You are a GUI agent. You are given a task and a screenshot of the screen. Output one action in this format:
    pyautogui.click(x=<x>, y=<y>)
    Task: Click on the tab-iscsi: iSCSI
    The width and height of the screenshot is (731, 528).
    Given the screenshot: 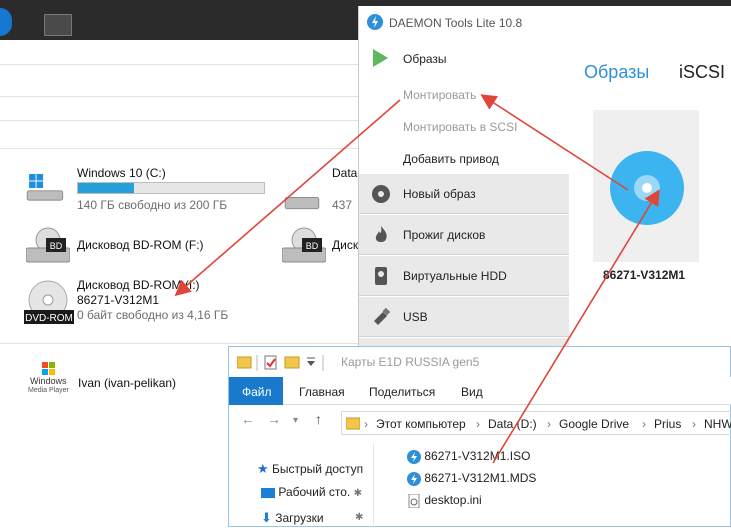 What is the action you would take?
    pyautogui.click(x=702, y=72)
    